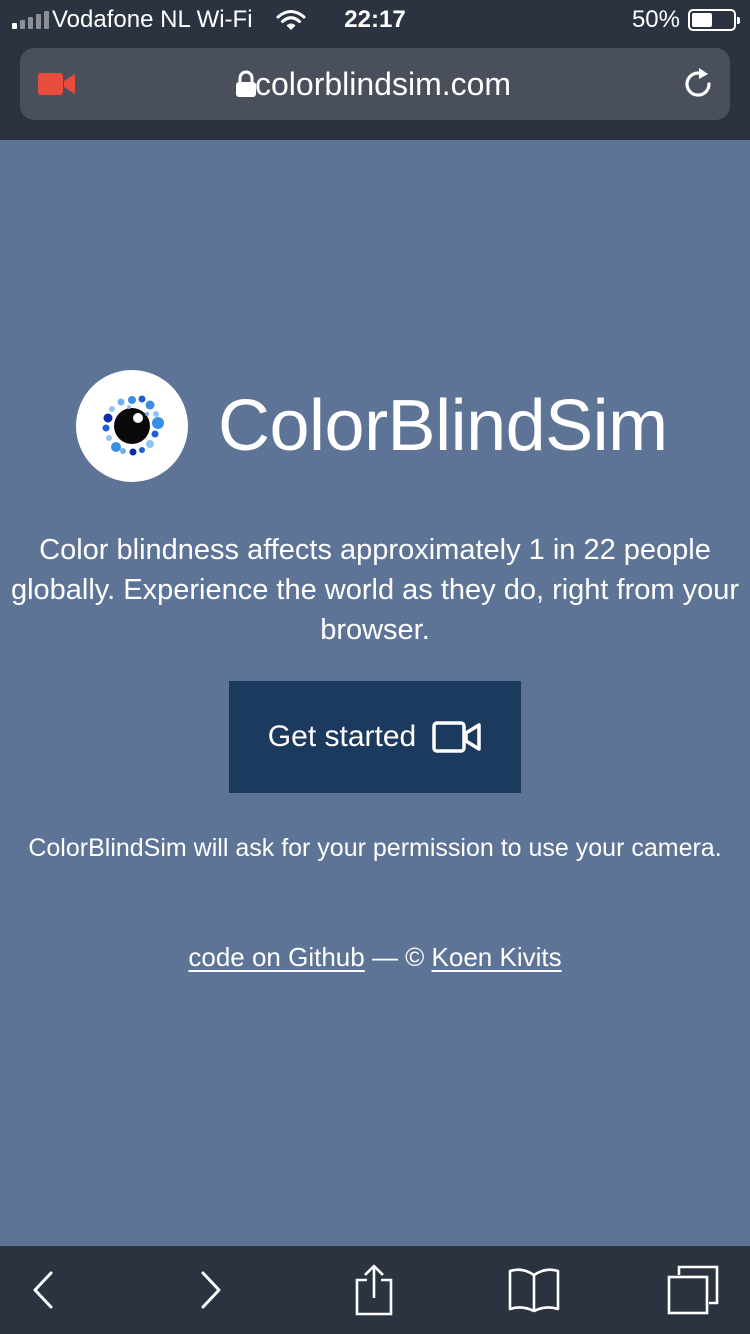 The height and width of the screenshot is (1334, 750). I want to click on back-button, so click(43, 1290).